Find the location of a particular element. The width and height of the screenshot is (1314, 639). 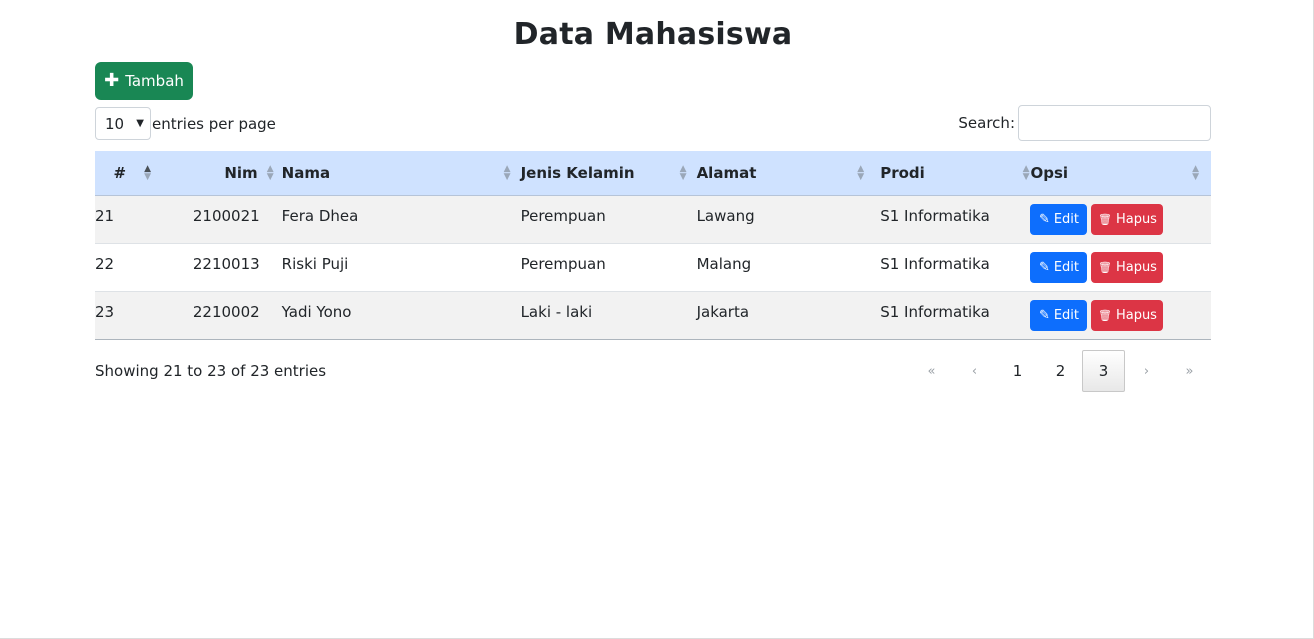

column-header-nim: Nim ▲ ▼ is located at coordinates (218, 173).